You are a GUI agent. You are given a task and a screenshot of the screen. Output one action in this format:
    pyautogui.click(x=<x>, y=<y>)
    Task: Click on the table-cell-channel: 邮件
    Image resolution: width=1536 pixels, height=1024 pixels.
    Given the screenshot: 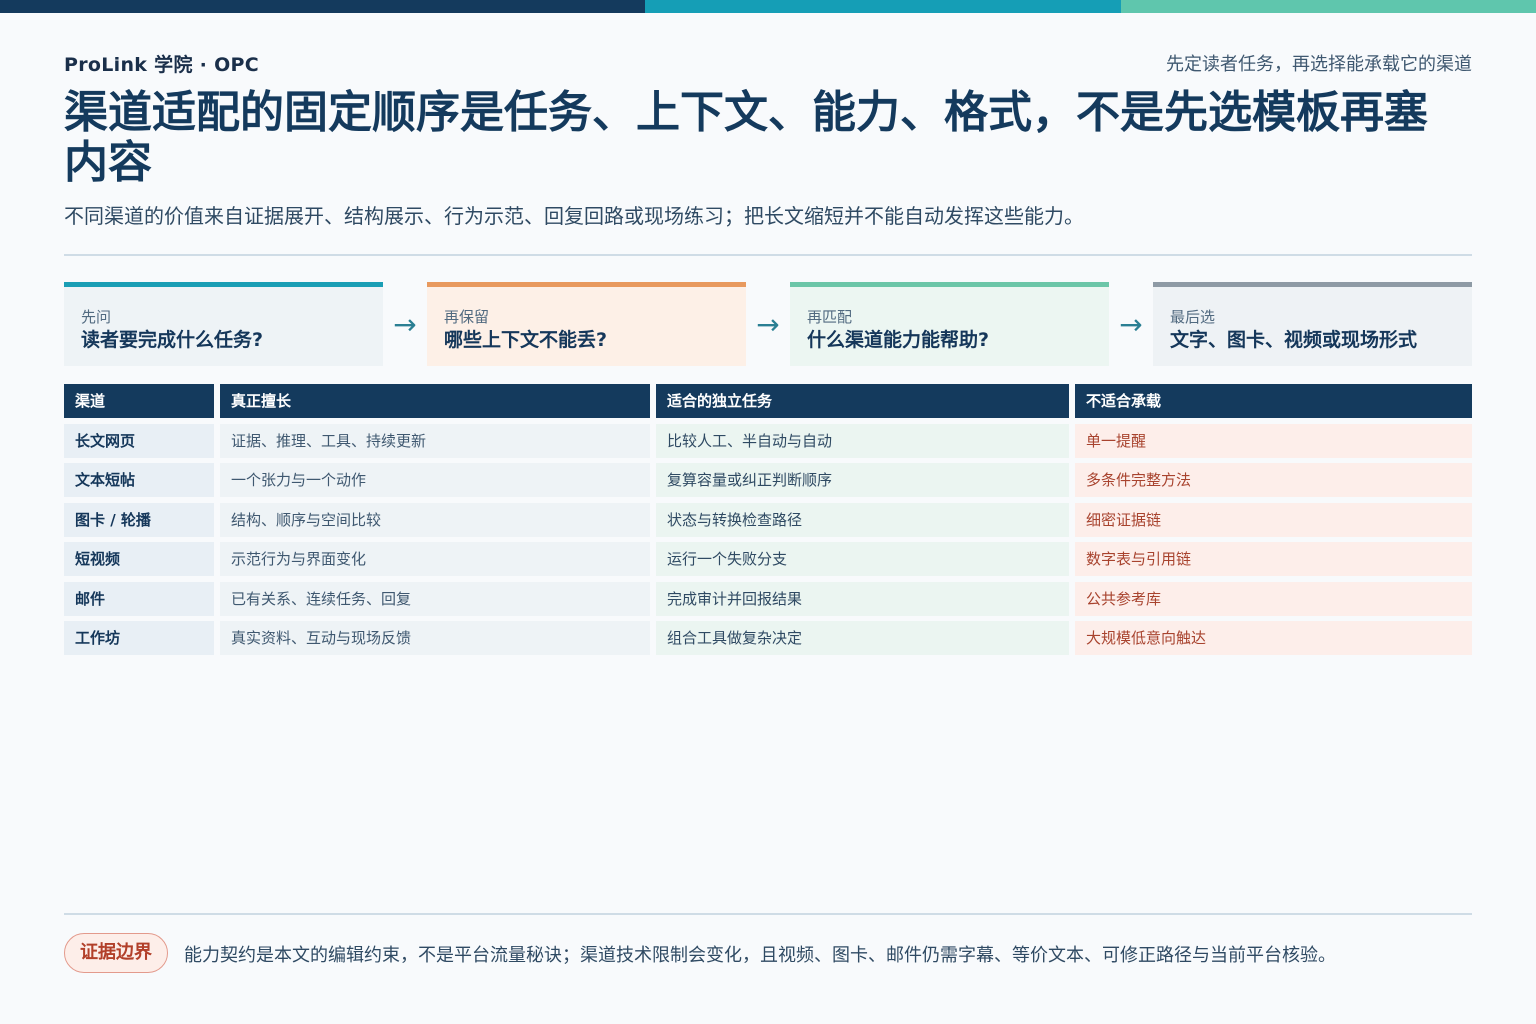 What is the action you would take?
    pyautogui.click(x=139, y=598)
    